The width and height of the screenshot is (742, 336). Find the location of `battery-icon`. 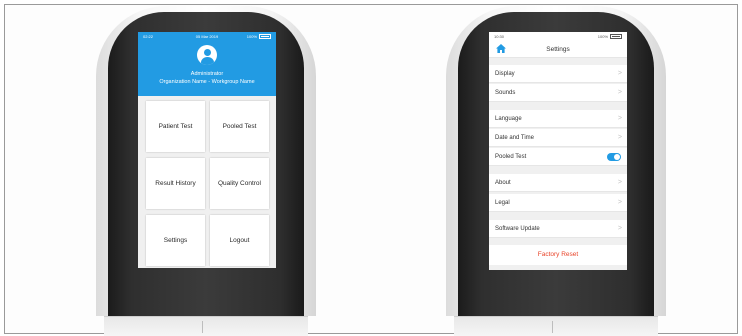

battery-icon is located at coordinates (616, 37).